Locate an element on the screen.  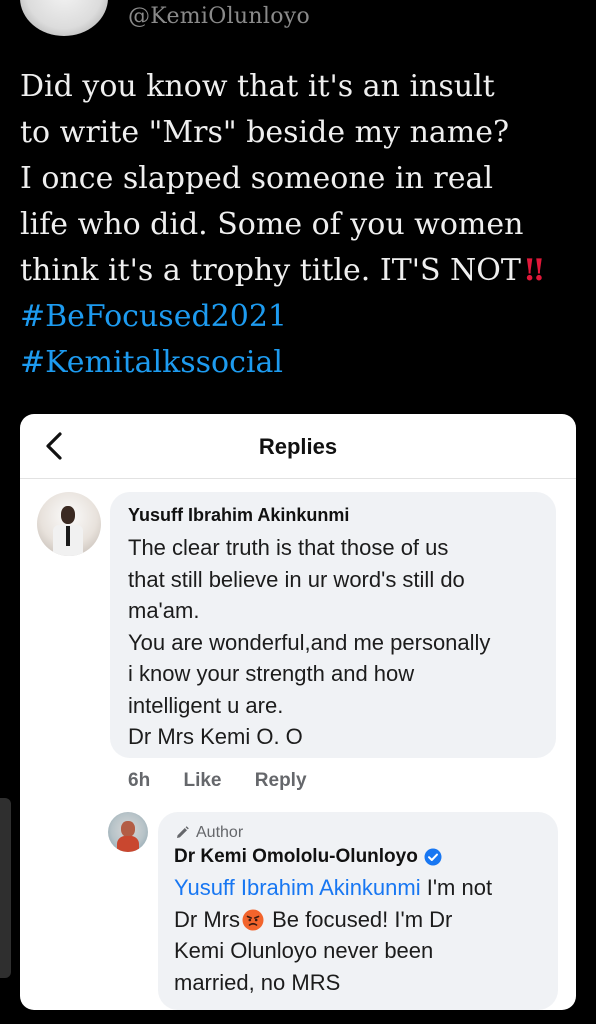
comment-line: that still believe in ur word's still do is located at coordinates (296, 579).